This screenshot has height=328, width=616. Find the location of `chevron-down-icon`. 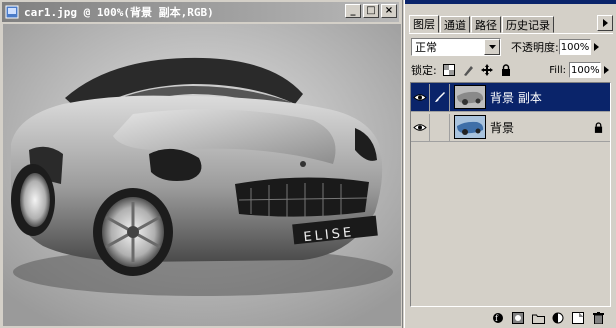

chevron-down-icon is located at coordinates (492, 47).